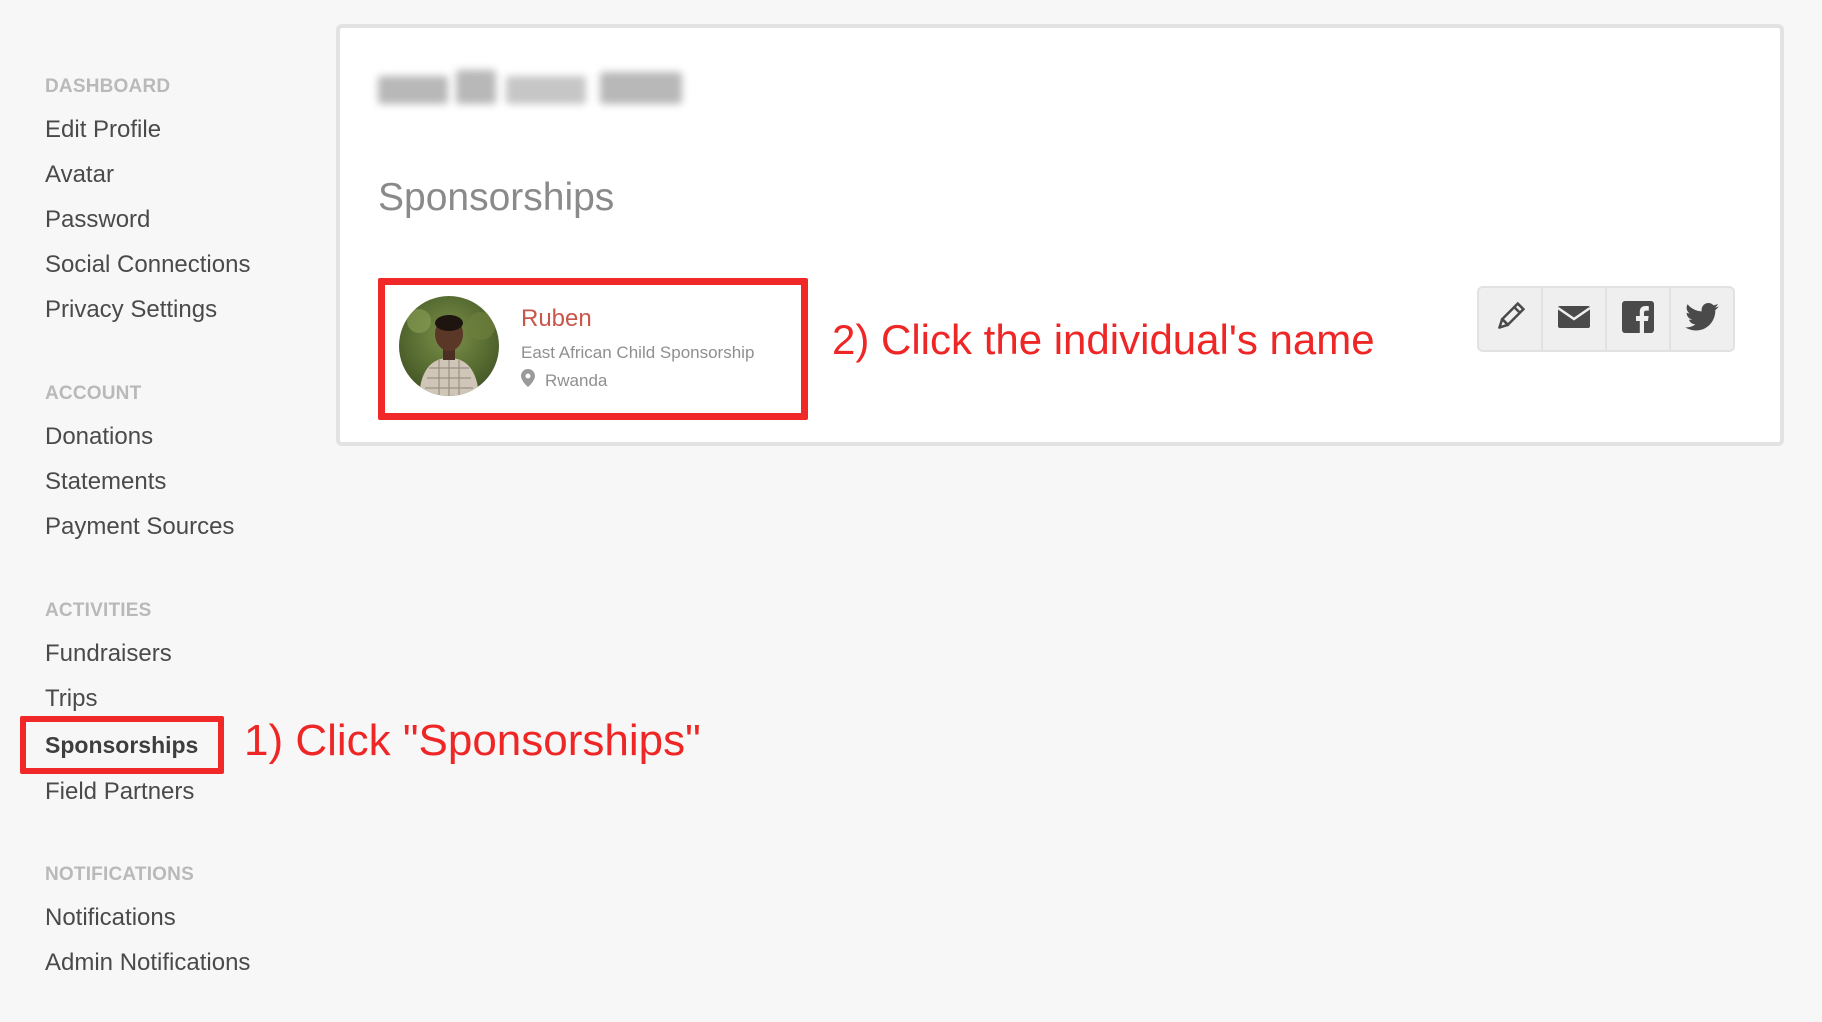 This screenshot has width=1822, height=1022. Describe the element at coordinates (110, 918) in the screenshot. I see `sidebar-item-notifications: Notifications` at that location.